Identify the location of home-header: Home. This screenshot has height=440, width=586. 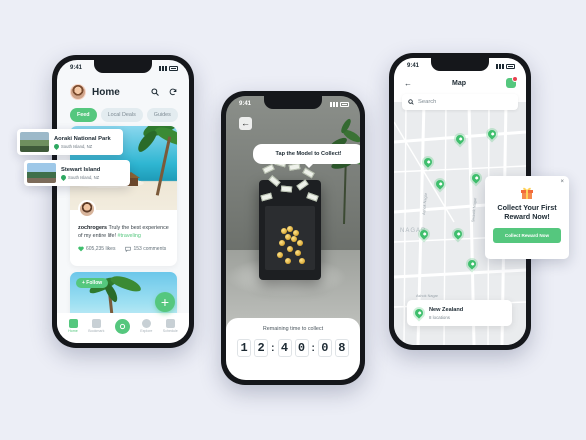
(124, 92).